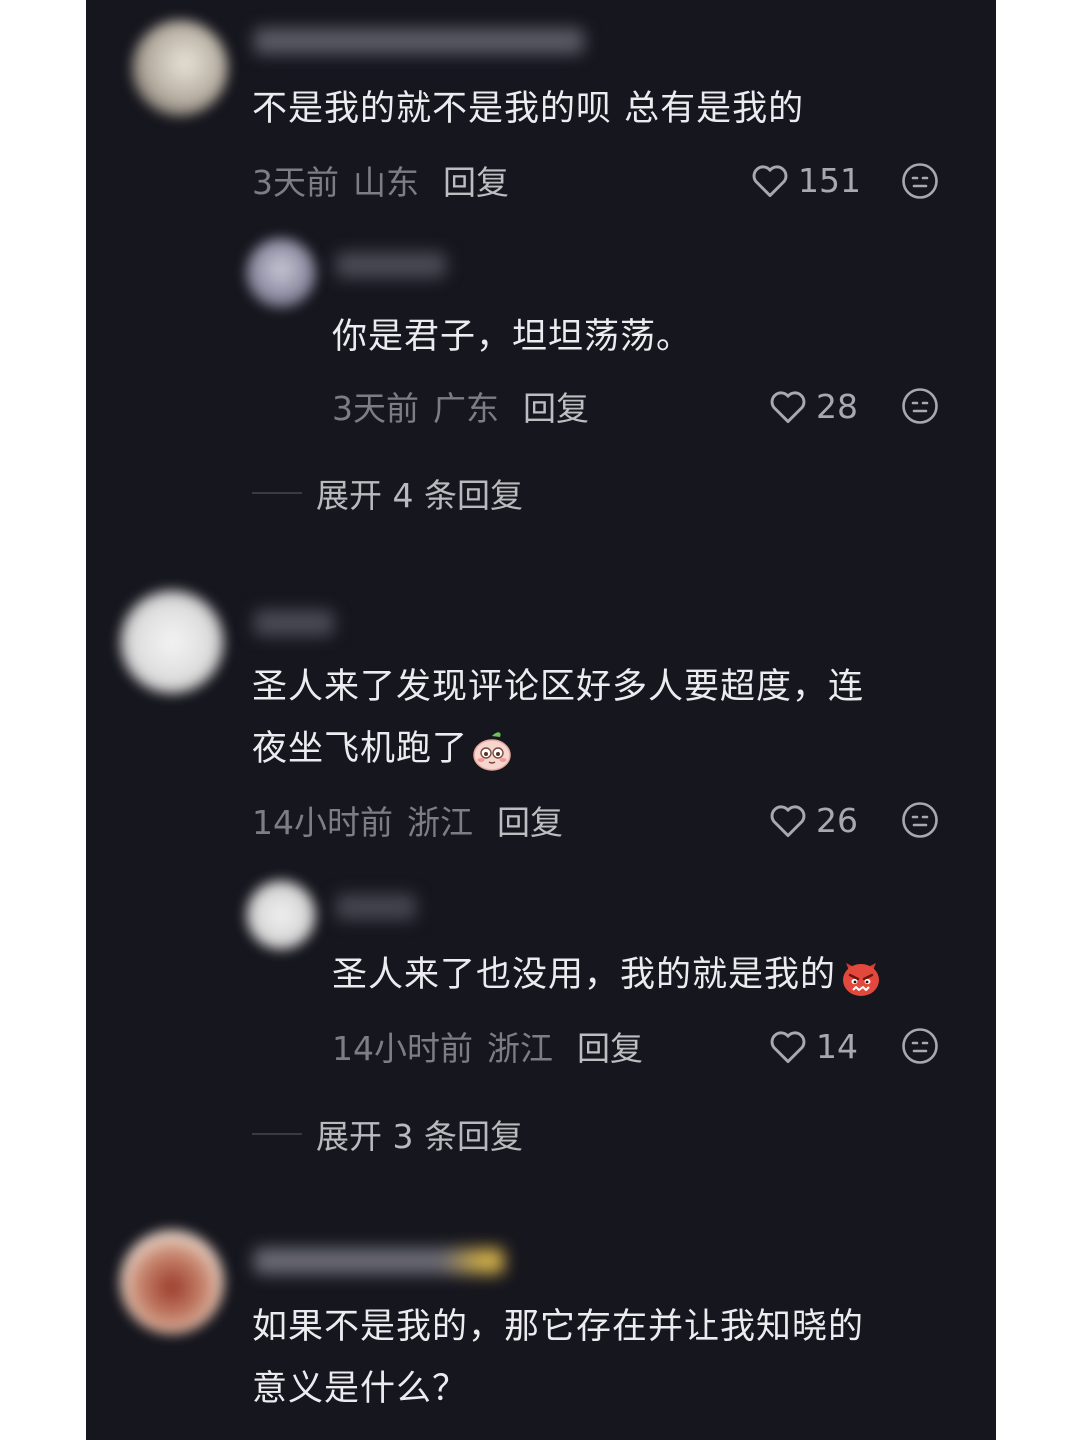 The height and width of the screenshot is (1440, 1080). What do you see at coordinates (492, 751) in the screenshot?
I see `shy-peach-emoji` at bounding box center [492, 751].